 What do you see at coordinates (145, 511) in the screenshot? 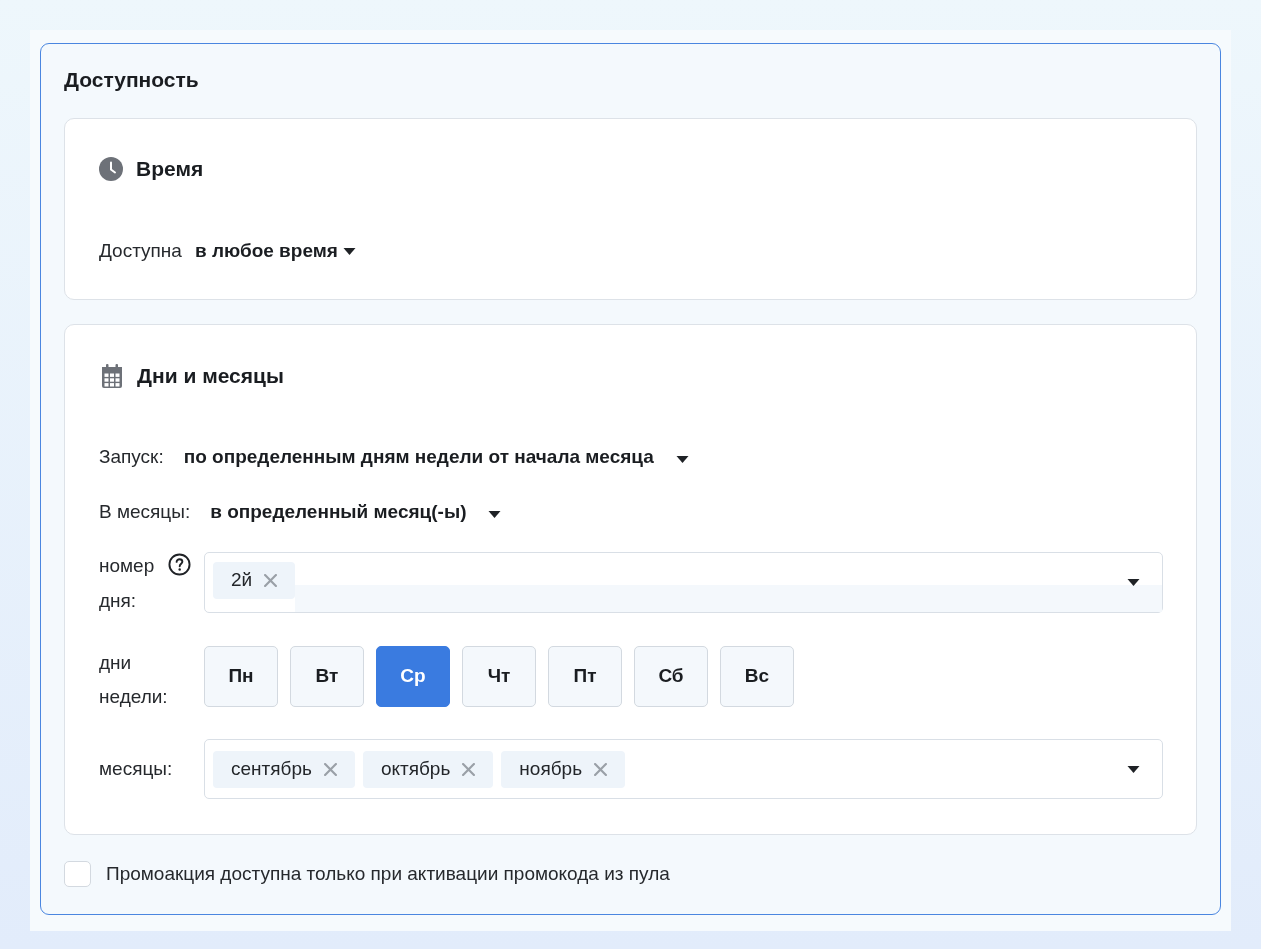
I see `setting-label: В месяцы:` at bounding box center [145, 511].